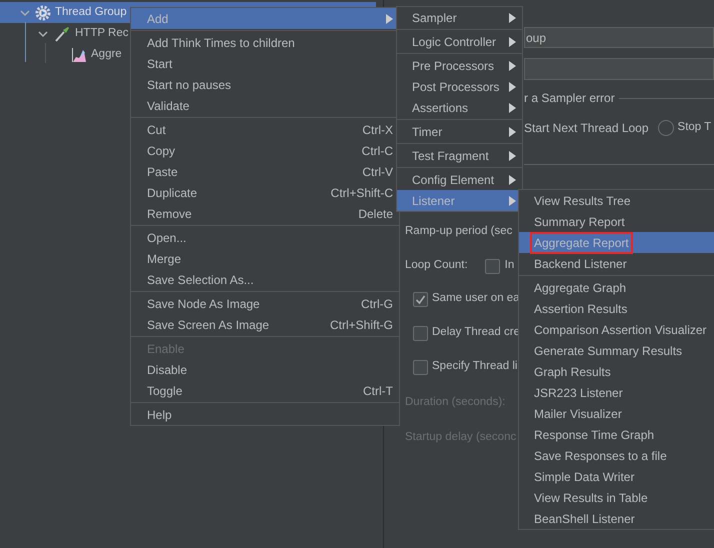 Image resolution: width=714 pixels, height=548 pixels. Describe the element at coordinates (581, 243) in the screenshot. I see `highlight-frame: Aggregate Report` at that location.